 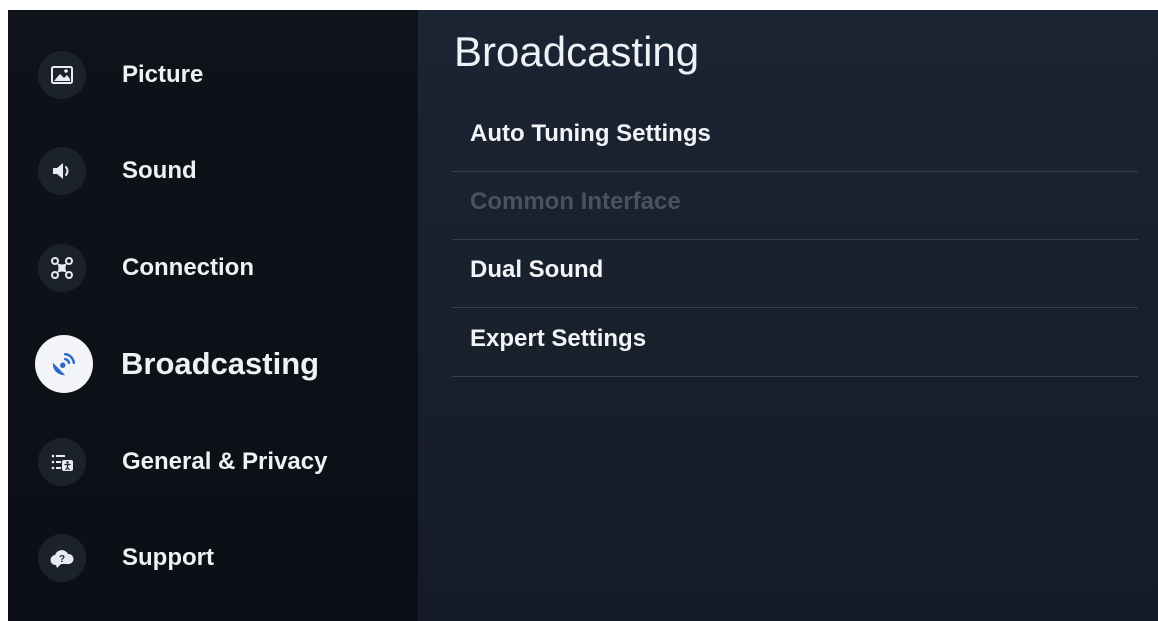 What do you see at coordinates (62, 171) in the screenshot?
I see `speaker-icon` at bounding box center [62, 171].